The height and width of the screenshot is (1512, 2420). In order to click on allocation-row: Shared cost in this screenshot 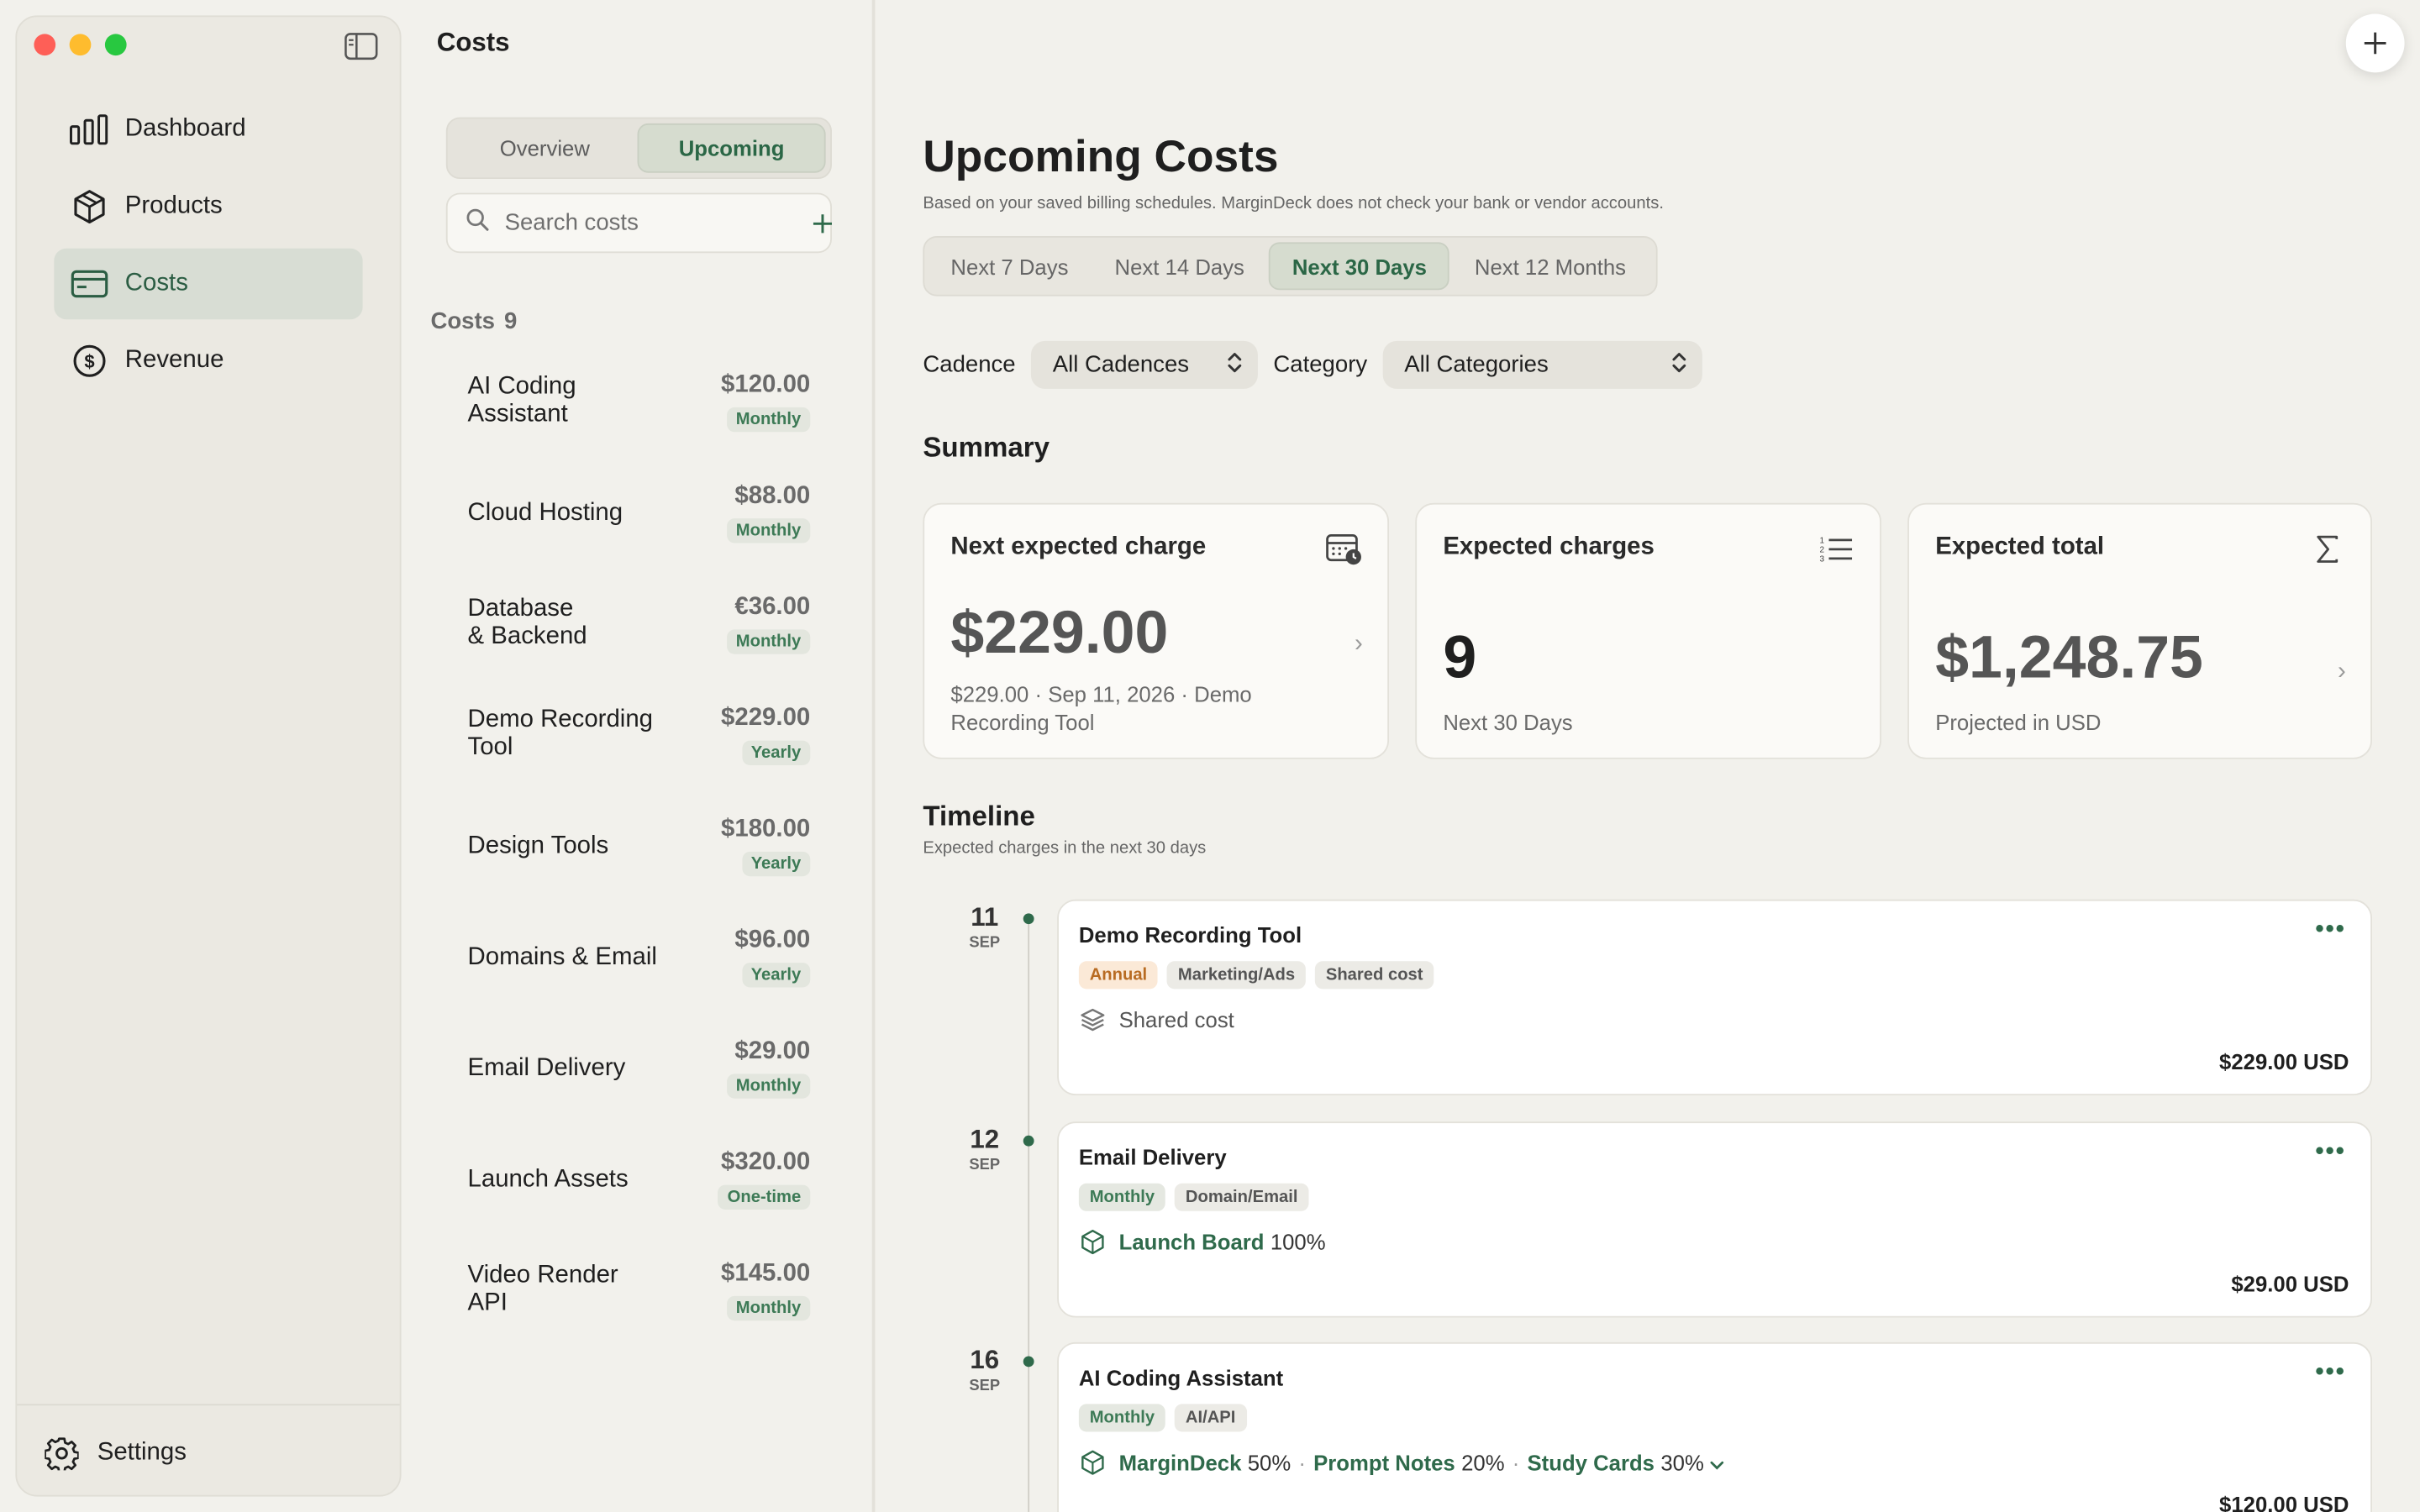, I will do `click(1156, 1020)`.